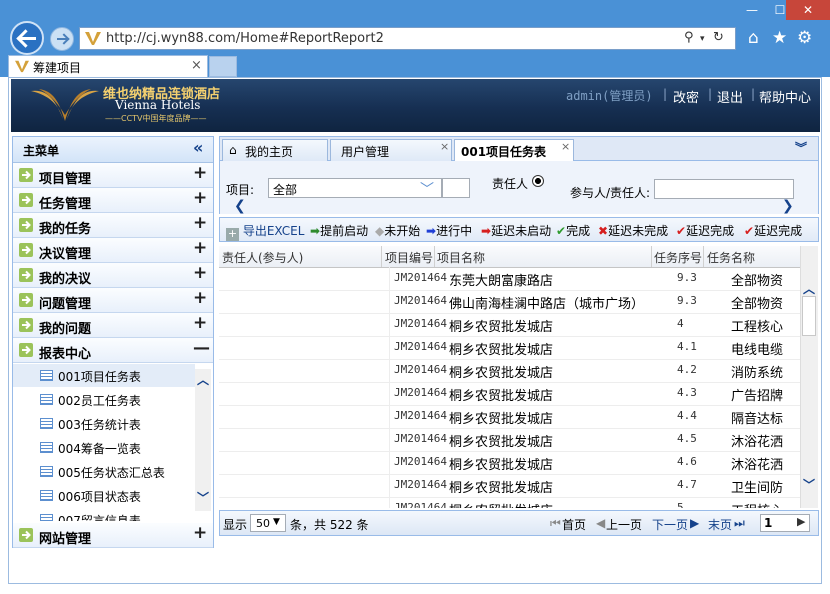 The width and height of the screenshot is (830, 594). Describe the element at coordinates (268, 523) in the screenshot. I see `page-size-select: 50 ▼` at that location.